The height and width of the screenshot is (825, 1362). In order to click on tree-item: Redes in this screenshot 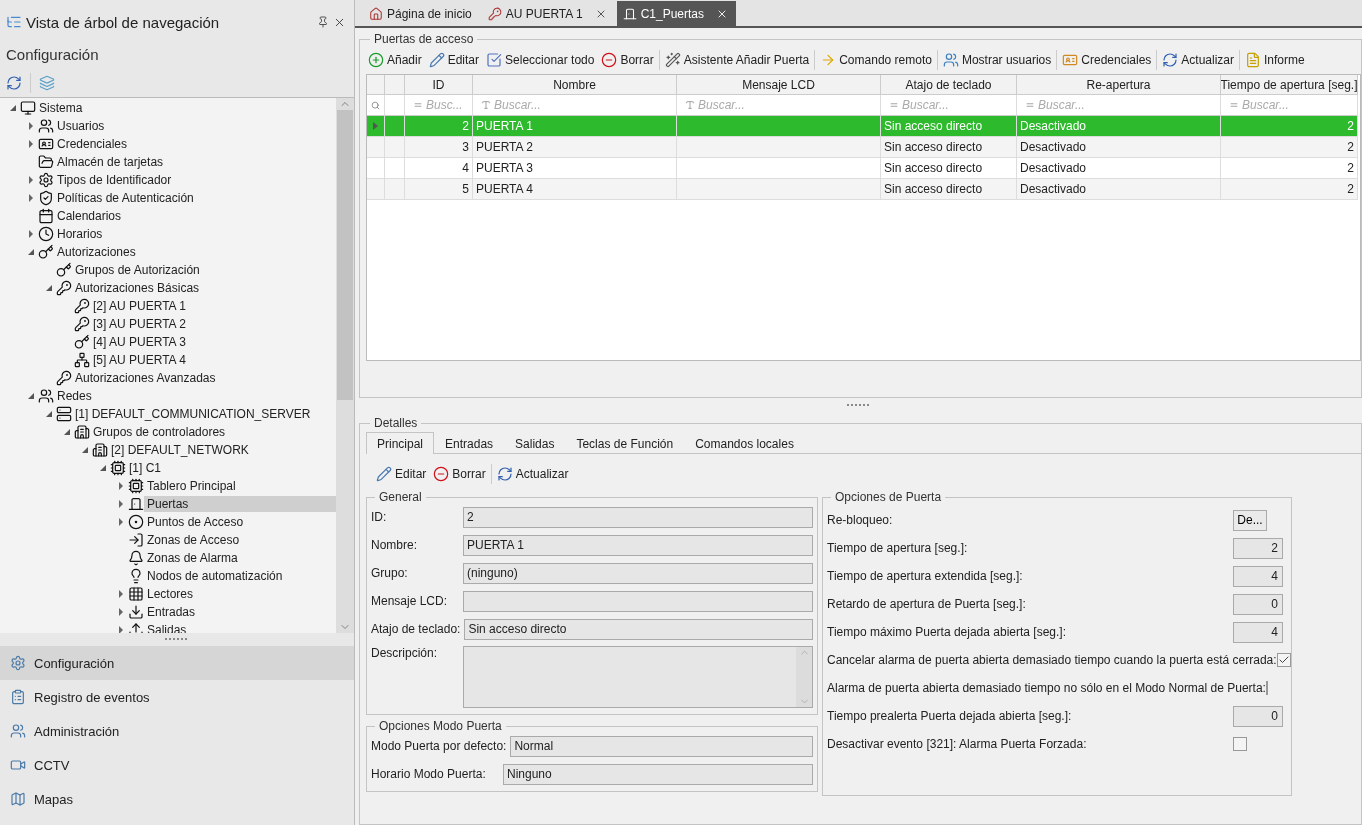, I will do `click(75, 396)`.